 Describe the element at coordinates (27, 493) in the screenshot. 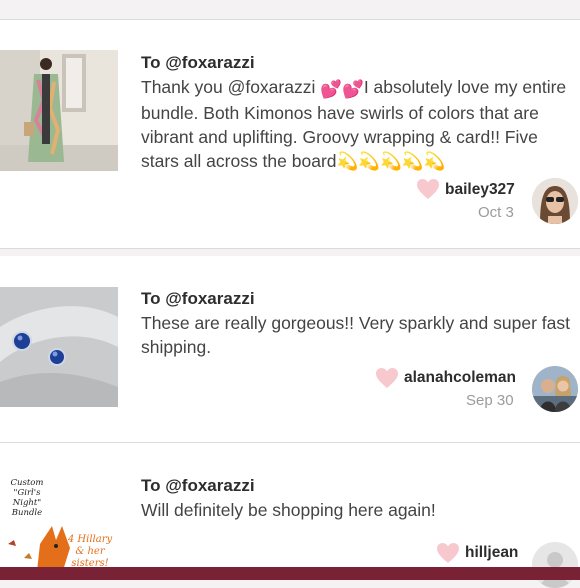

I see `bundle-text-line: "Girl's` at that location.